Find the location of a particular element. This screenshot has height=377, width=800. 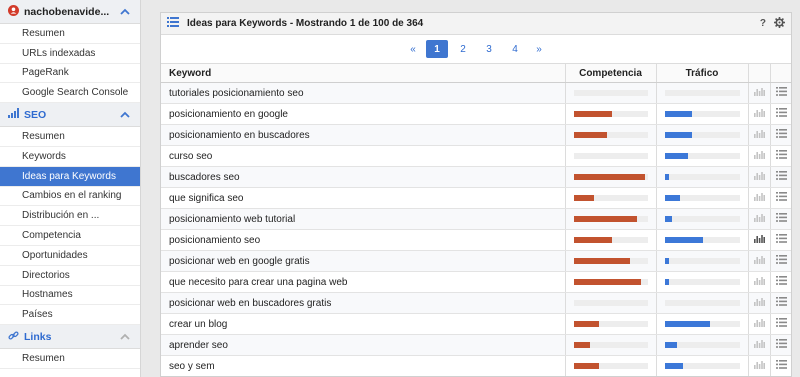

table-row: posicionamiento en google is located at coordinates (476, 114).